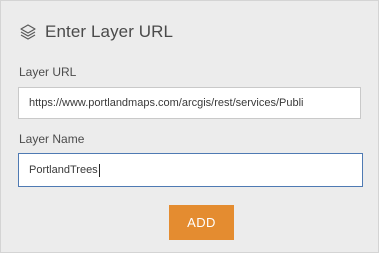 Image resolution: width=379 pixels, height=253 pixels. I want to click on panel-title: Enter Layer URL, so click(109, 31).